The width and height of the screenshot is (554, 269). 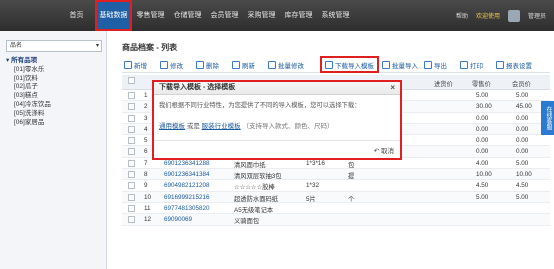 I want to click on main-nav: 首页 基础数据 零售管理 仓储管理 会员管理 采购管理 库存管理 系统管理, so click(x=206, y=15).